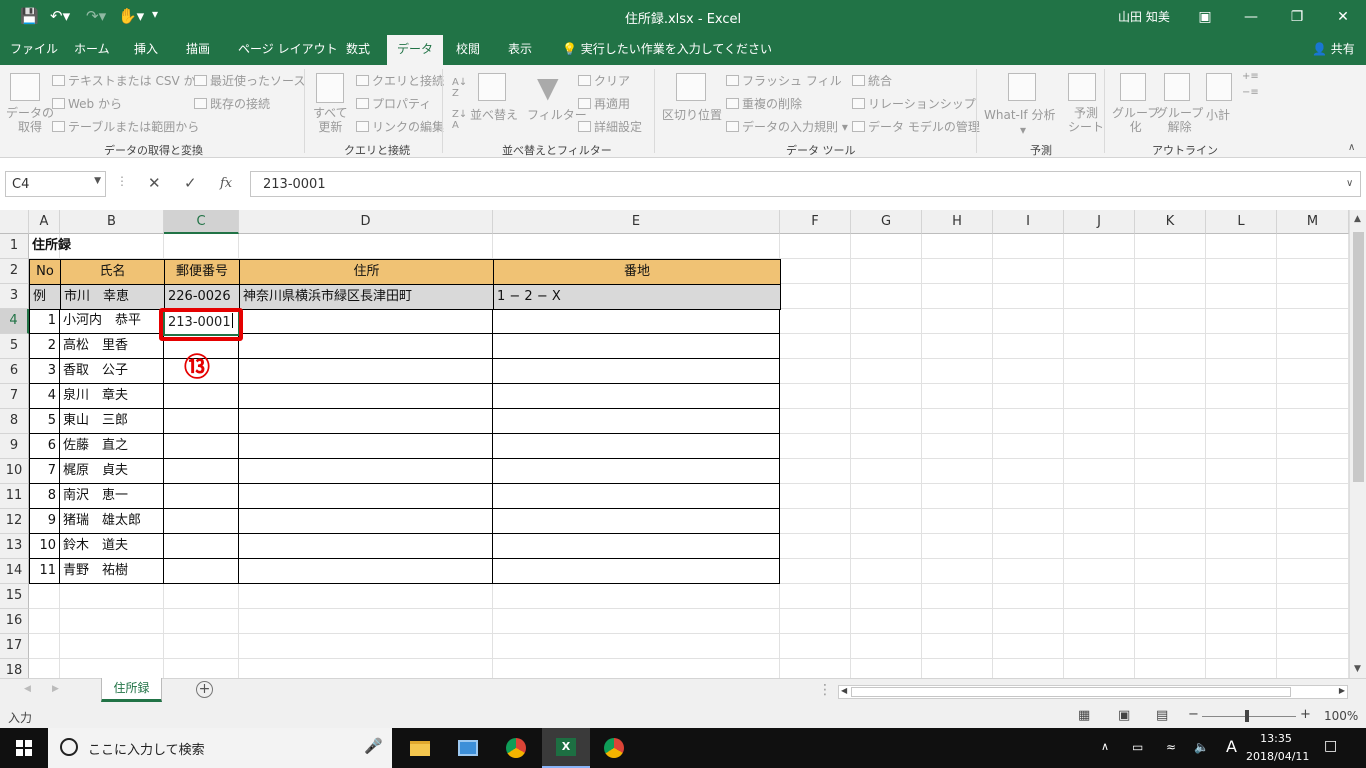  Describe the element at coordinates (44, 396) in the screenshot. I see `entry-number-cell: 4` at that location.